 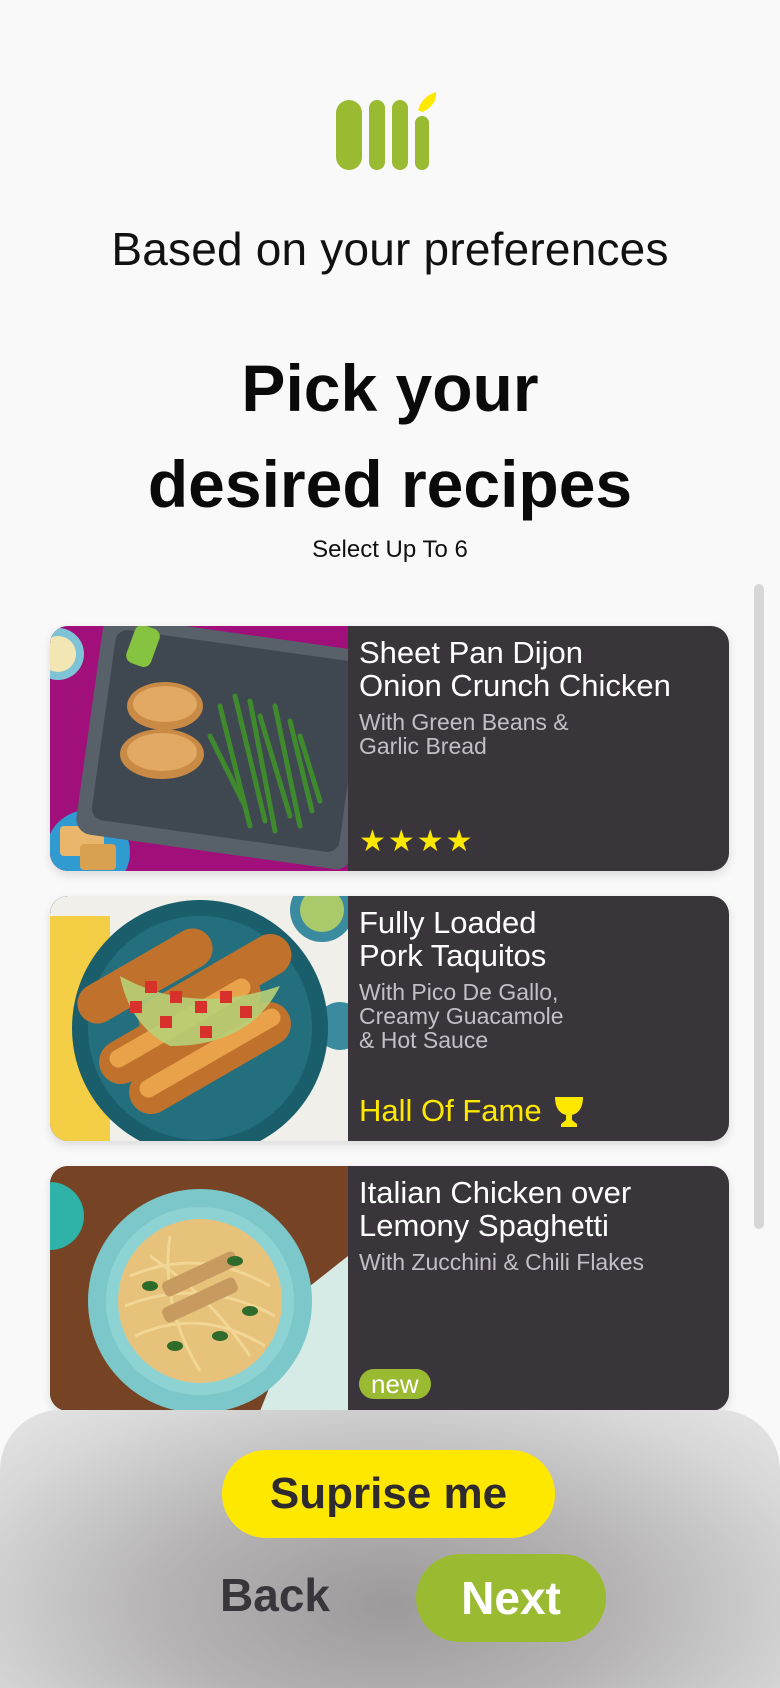 What do you see at coordinates (453, 939) in the screenshot?
I see `recipe-name: Fully Loaded Pork Taquitos` at bounding box center [453, 939].